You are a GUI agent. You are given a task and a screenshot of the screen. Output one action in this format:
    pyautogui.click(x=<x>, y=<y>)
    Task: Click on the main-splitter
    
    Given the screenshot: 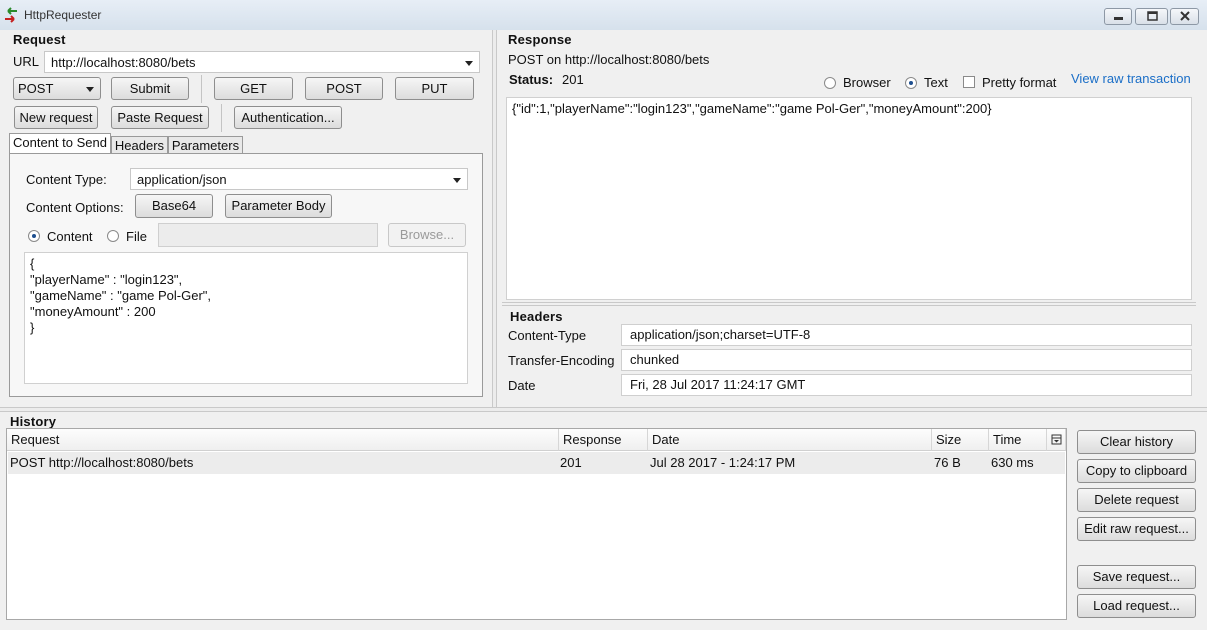 What is the action you would take?
    pyautogui.click(x=603, y=409)
    